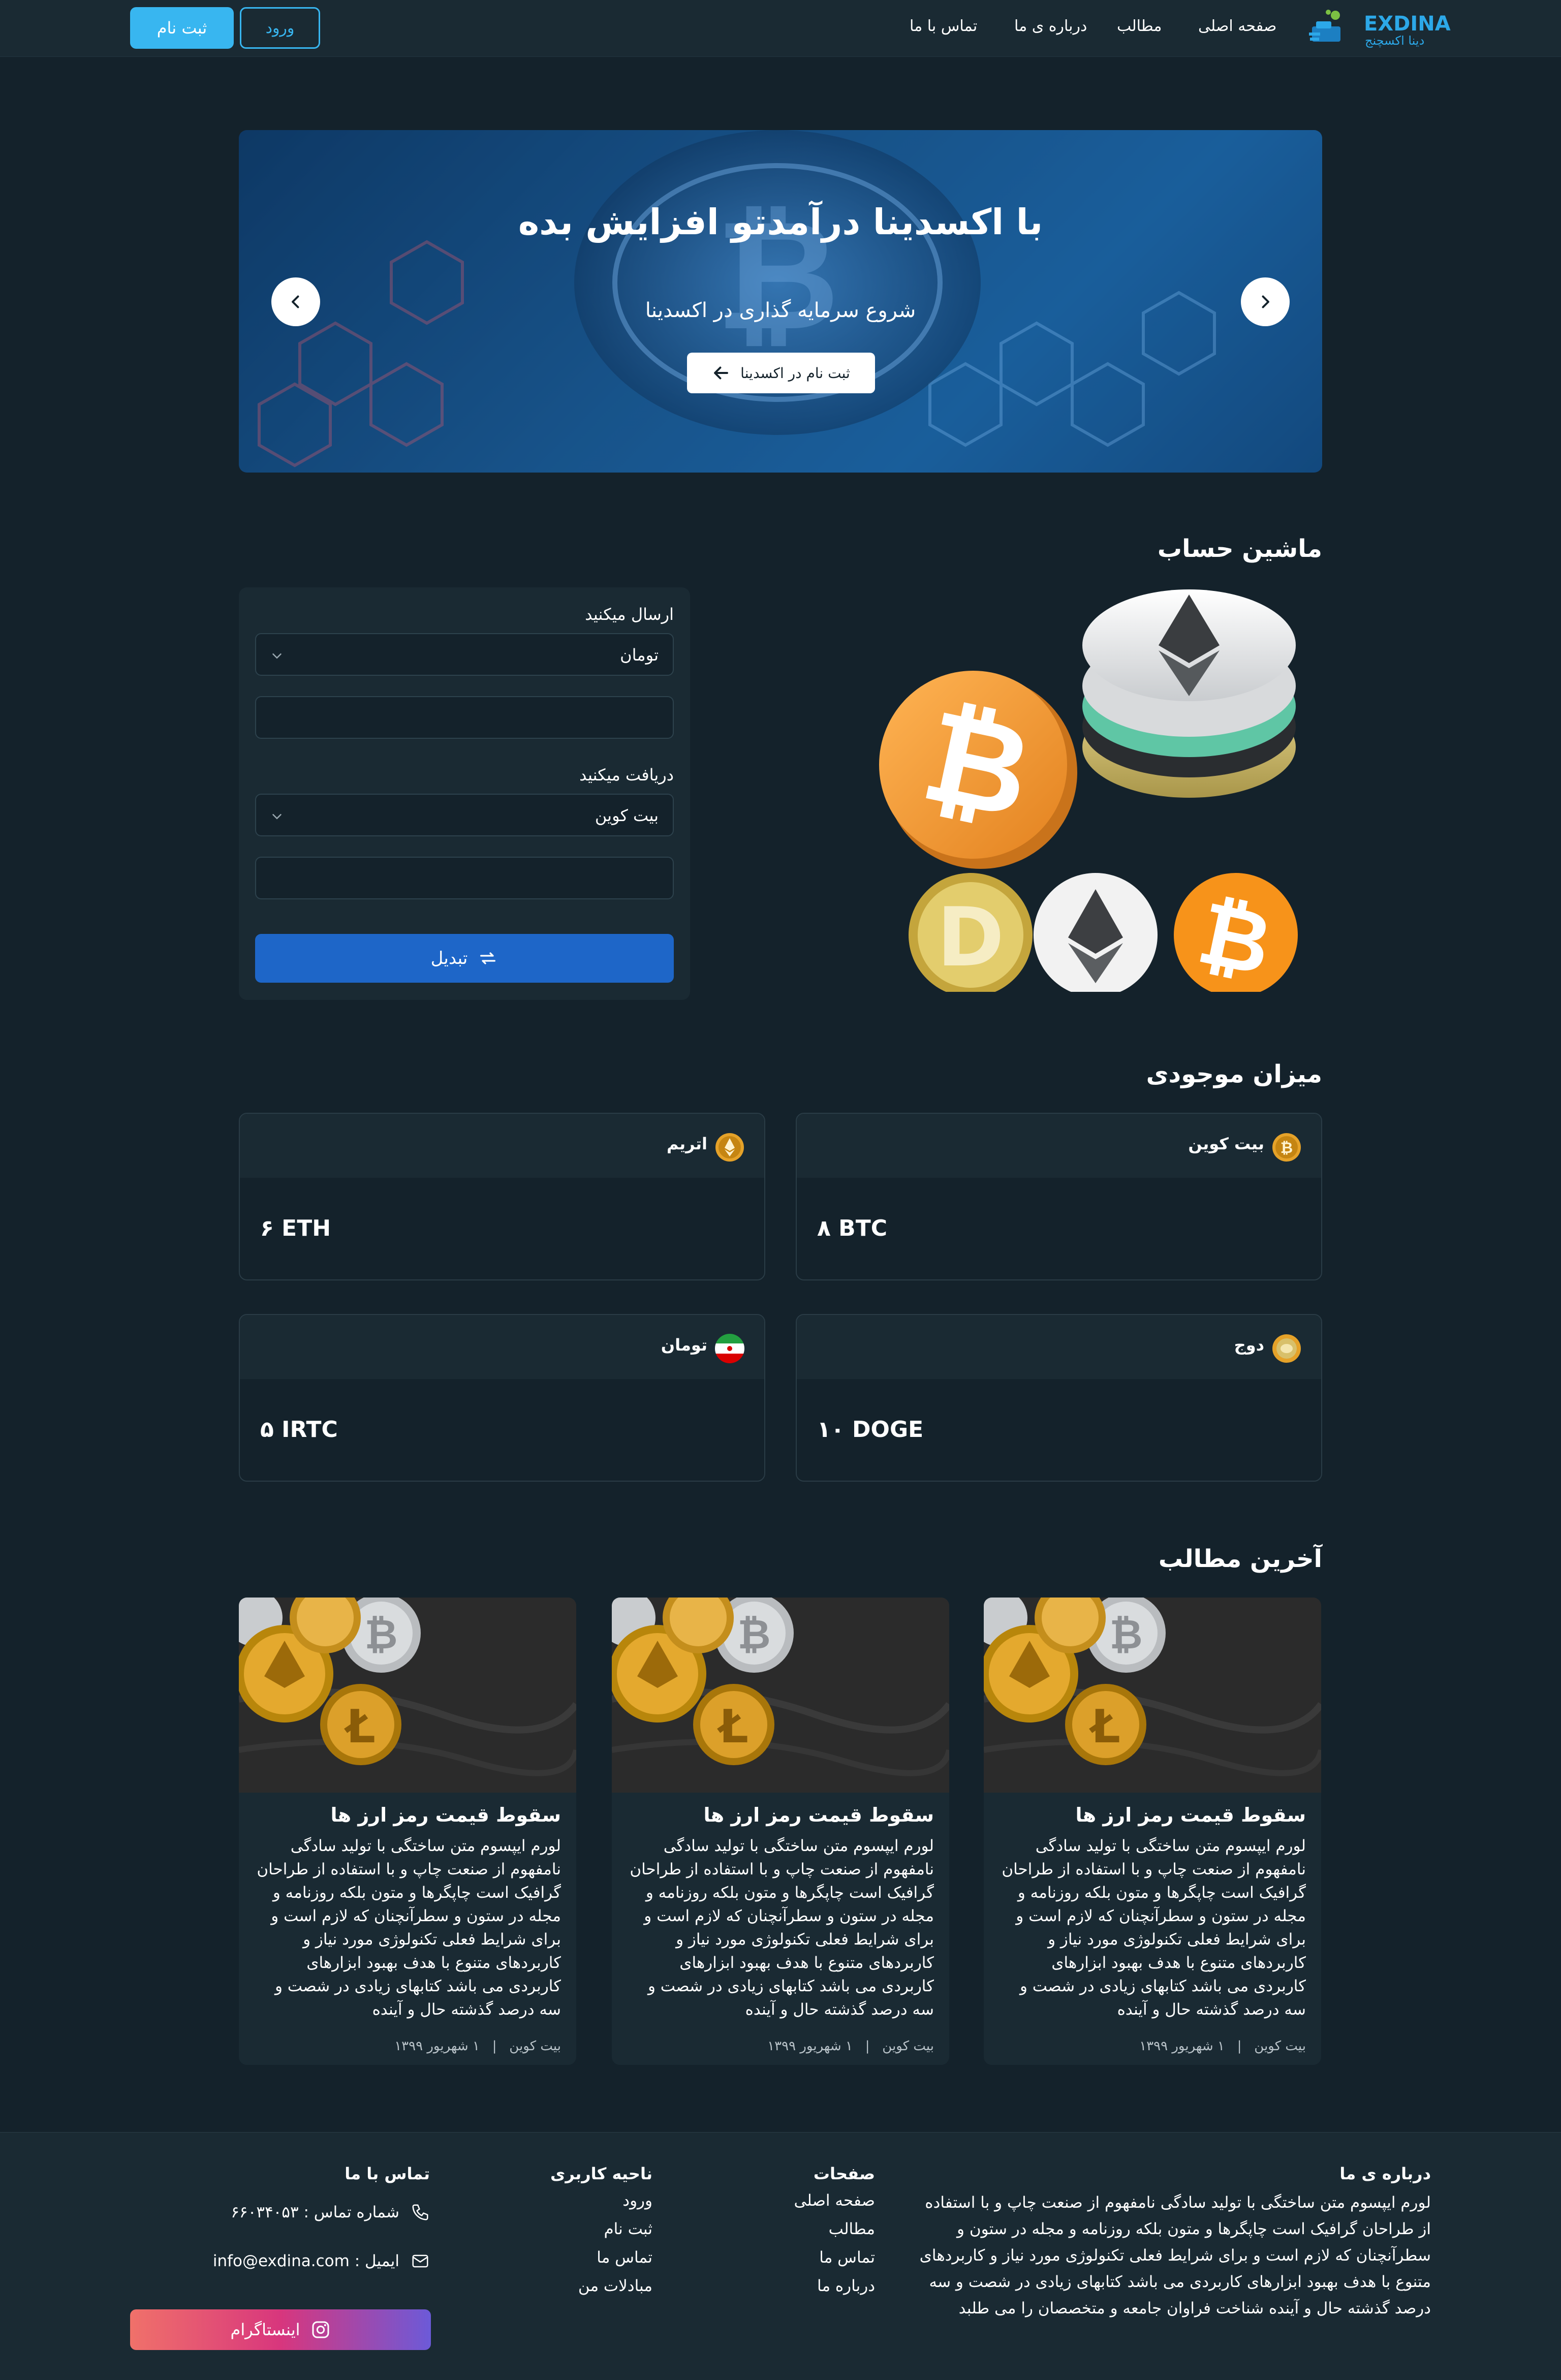  Describe the element at coordinates (835, 2200) in the screenshot. I see `footer-link-home: صفحه اصلی` at that location.